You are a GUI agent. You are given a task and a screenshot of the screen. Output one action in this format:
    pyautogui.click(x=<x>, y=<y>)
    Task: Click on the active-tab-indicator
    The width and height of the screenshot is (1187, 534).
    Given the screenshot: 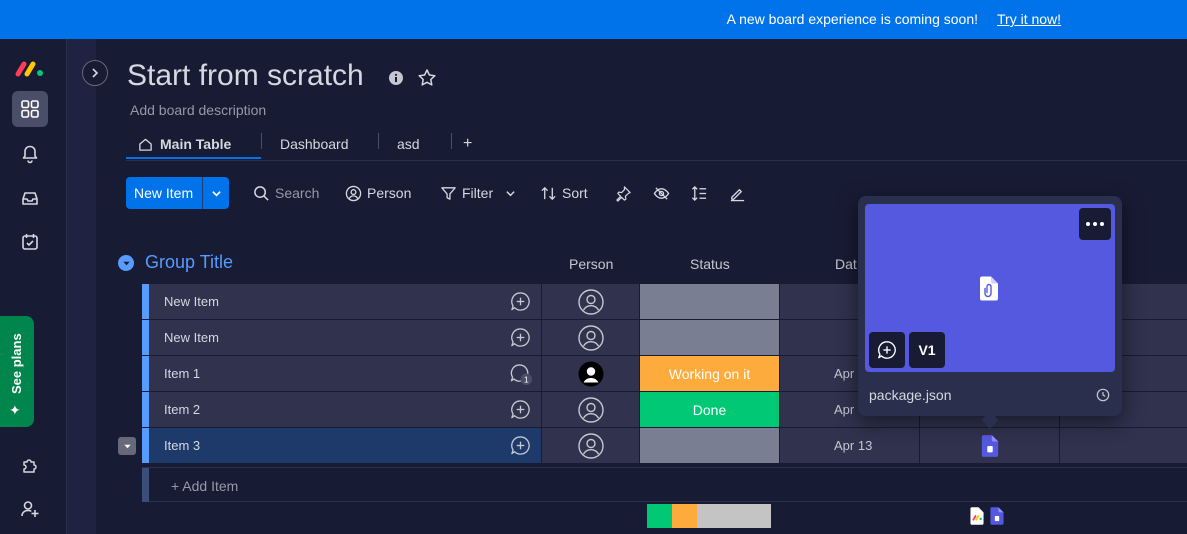 What is the action you would take?
    pyautogui.click(x=193, y=158)
    